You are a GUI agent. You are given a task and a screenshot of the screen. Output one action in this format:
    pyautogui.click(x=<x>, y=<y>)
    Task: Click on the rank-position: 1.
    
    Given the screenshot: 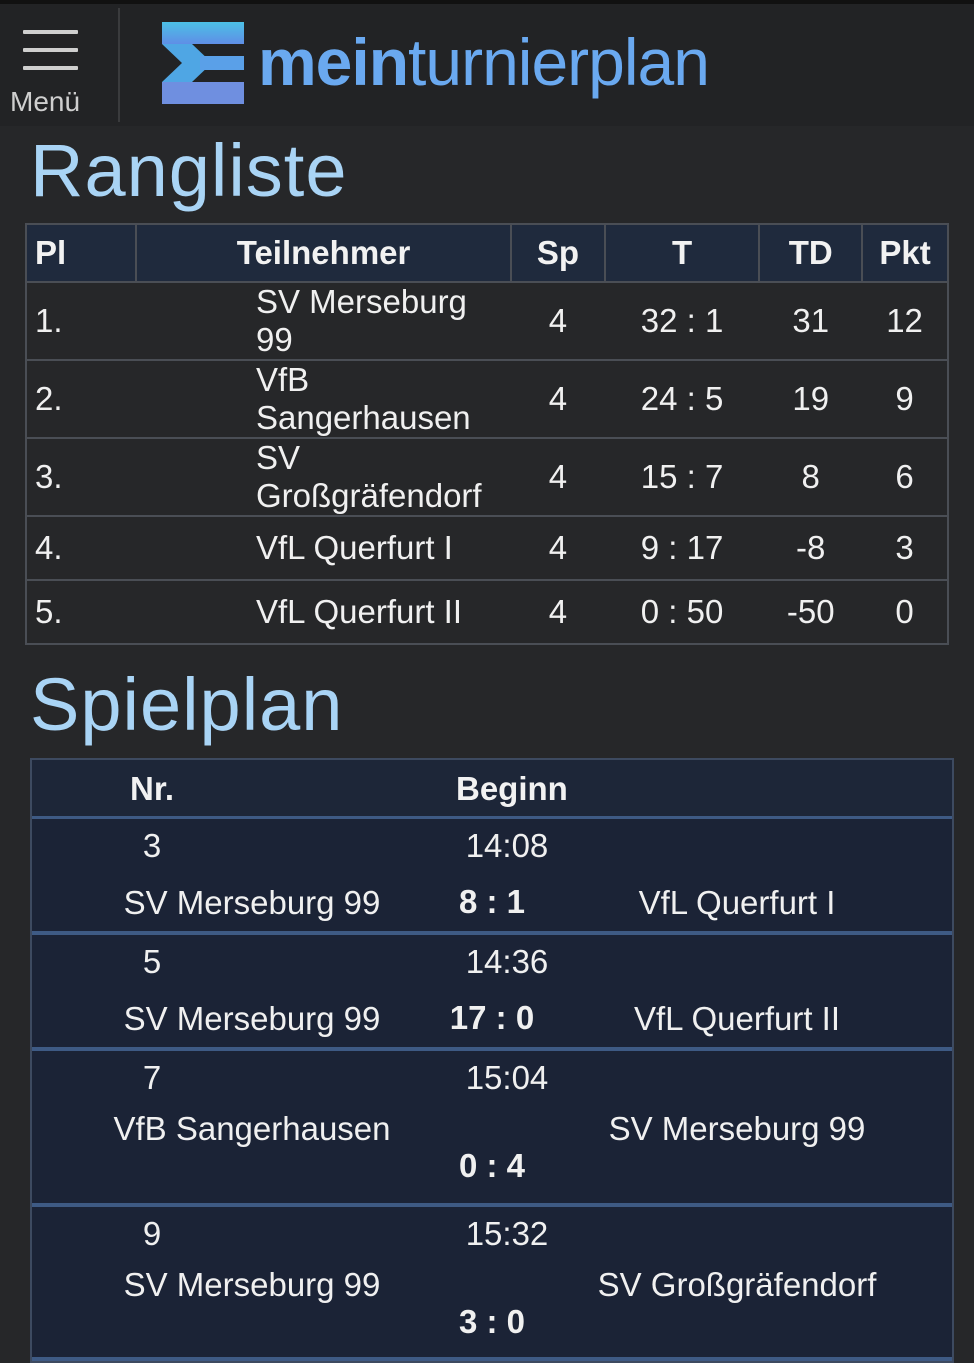 What is the action you would take?
    pyautogui.click(x=81, y=321)
    